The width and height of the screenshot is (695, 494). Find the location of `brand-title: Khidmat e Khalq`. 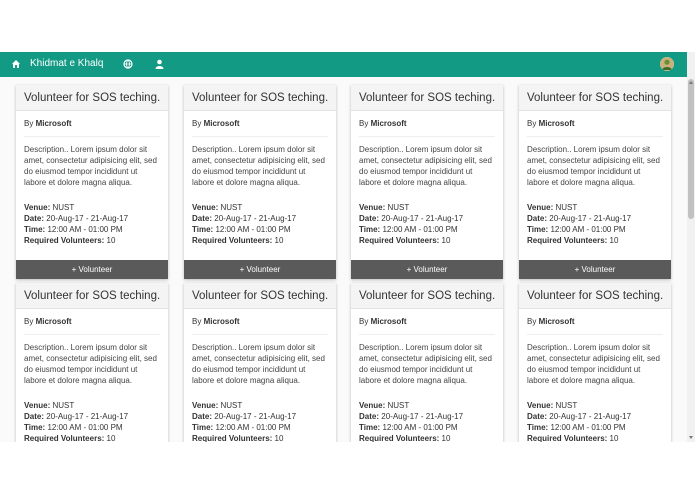

brand-title: Khidmat e Khalq is located at coordinates (66, 63).